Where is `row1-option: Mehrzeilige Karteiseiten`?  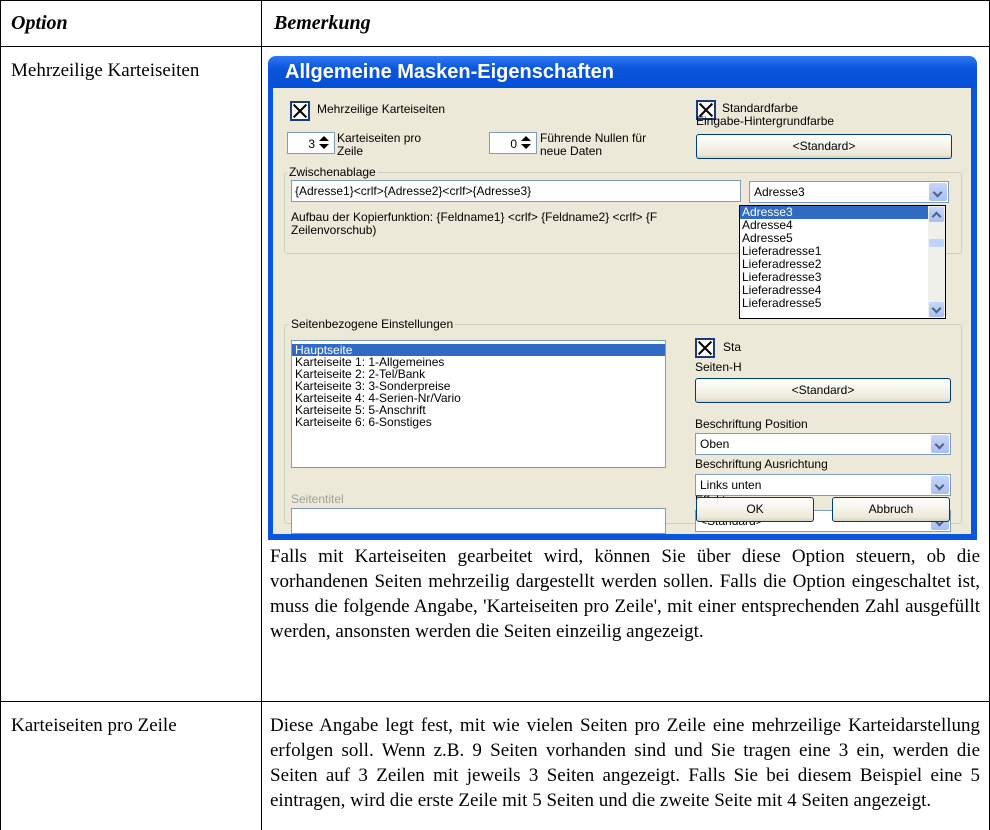 row1-option: Mehrzeilige Karteiseiten is located at coordinates (105, 70).